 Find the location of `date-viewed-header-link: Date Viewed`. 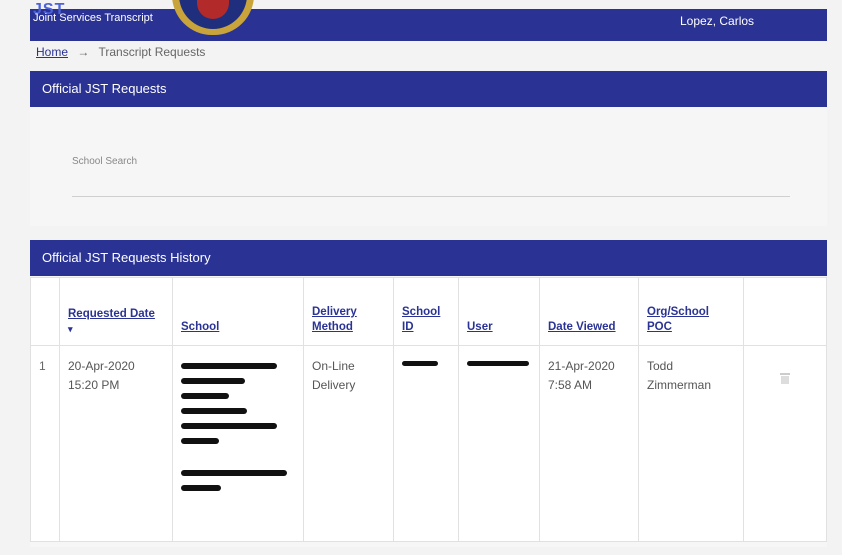

date-viewed-header-link: Date Viewed is located at coordinates (589, 327).